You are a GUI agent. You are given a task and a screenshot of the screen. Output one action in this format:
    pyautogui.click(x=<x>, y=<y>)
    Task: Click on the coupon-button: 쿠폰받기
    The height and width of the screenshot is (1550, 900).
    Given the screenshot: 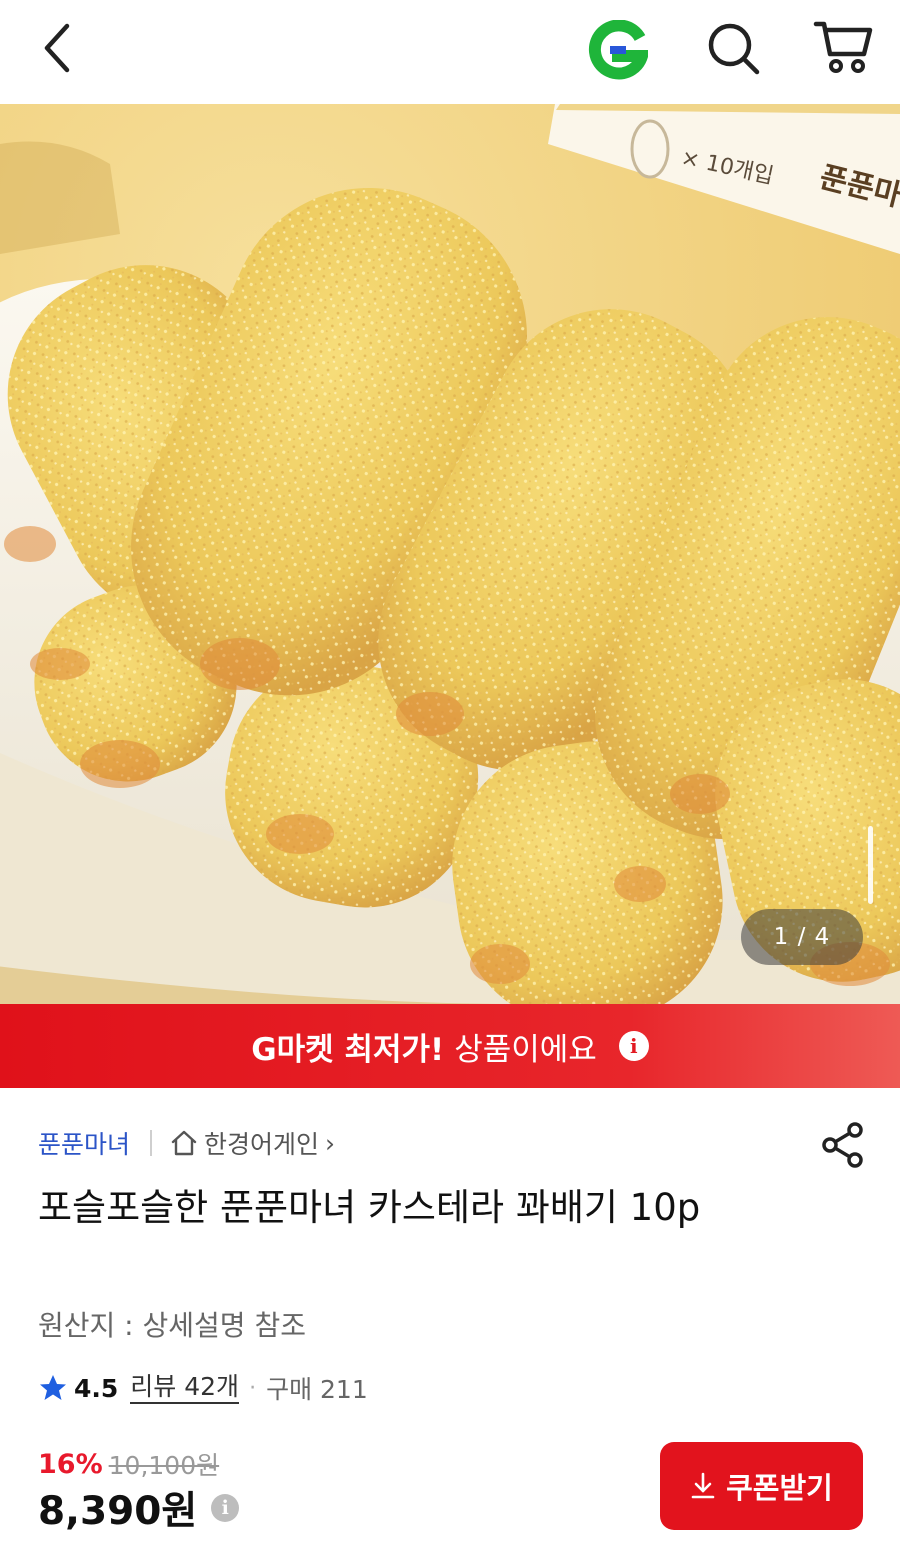 What is the action you would take?
    pyautogui.click(x=761, y=1486)
    